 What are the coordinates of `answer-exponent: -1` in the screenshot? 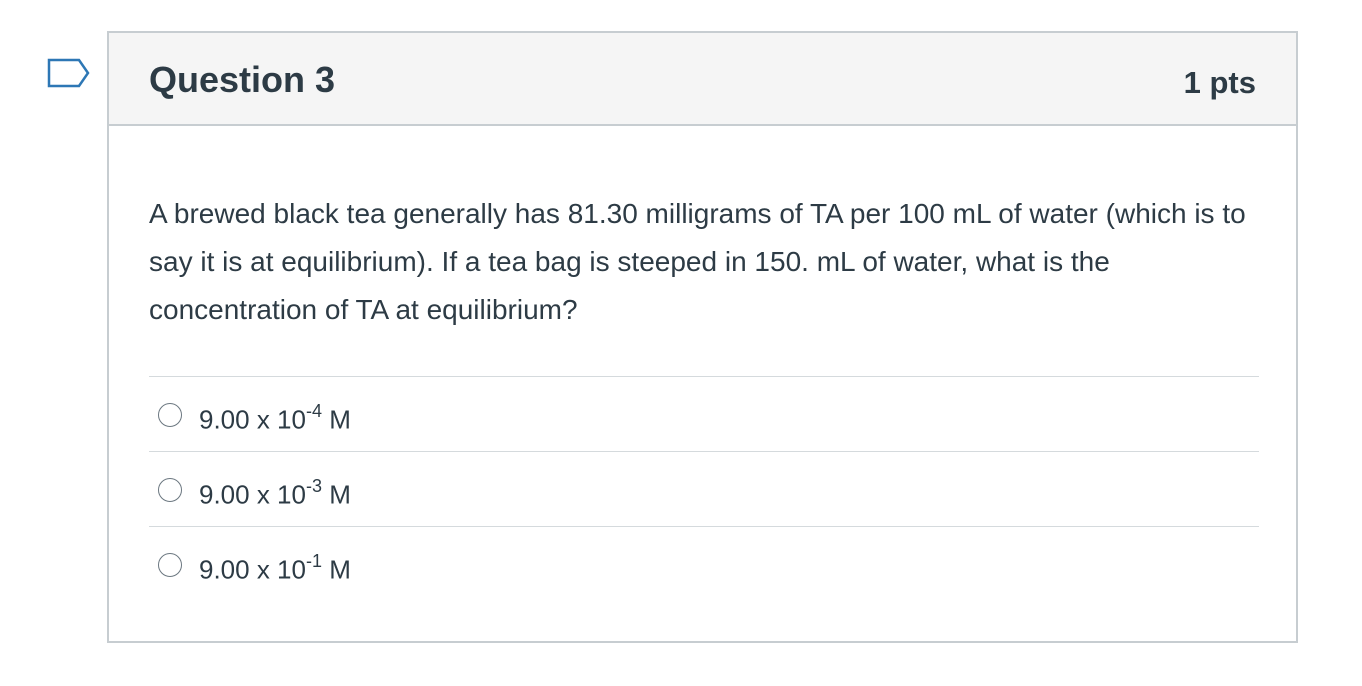 It's located at (313, 561).